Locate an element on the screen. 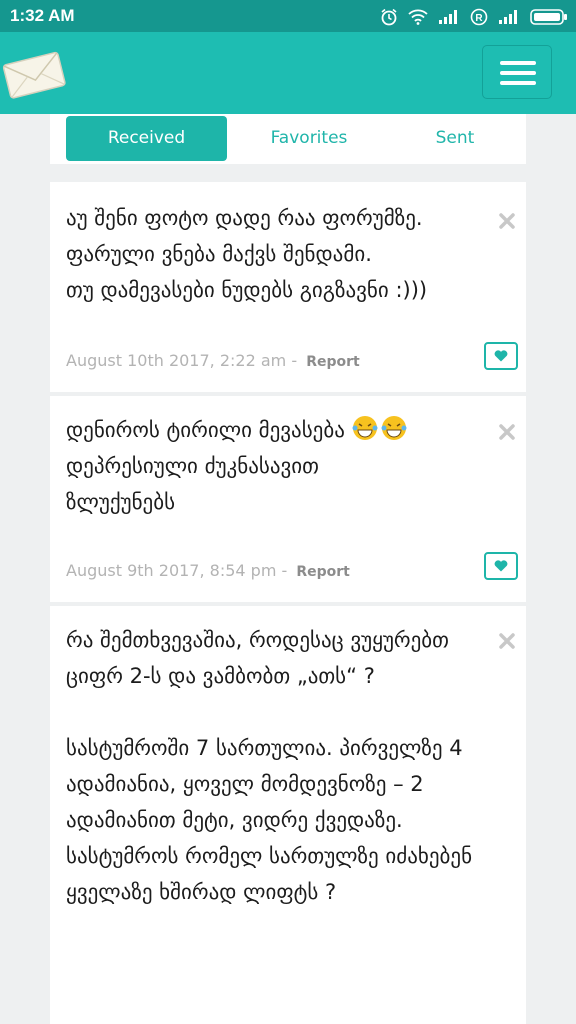 This screenshot has width=576, height=1024. message-meta: August 10th 2017, 2:22 am - Report is located at coordinates (213, 360).